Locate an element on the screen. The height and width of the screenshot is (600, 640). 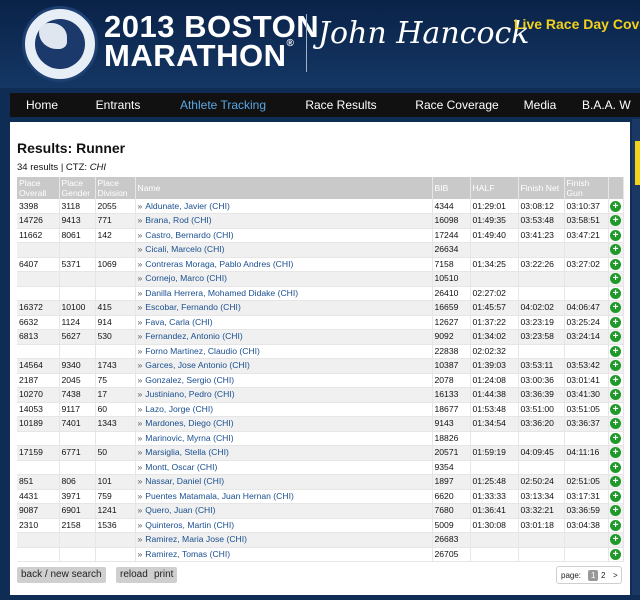
reload-button: reload is located at coordinates (134, 575).